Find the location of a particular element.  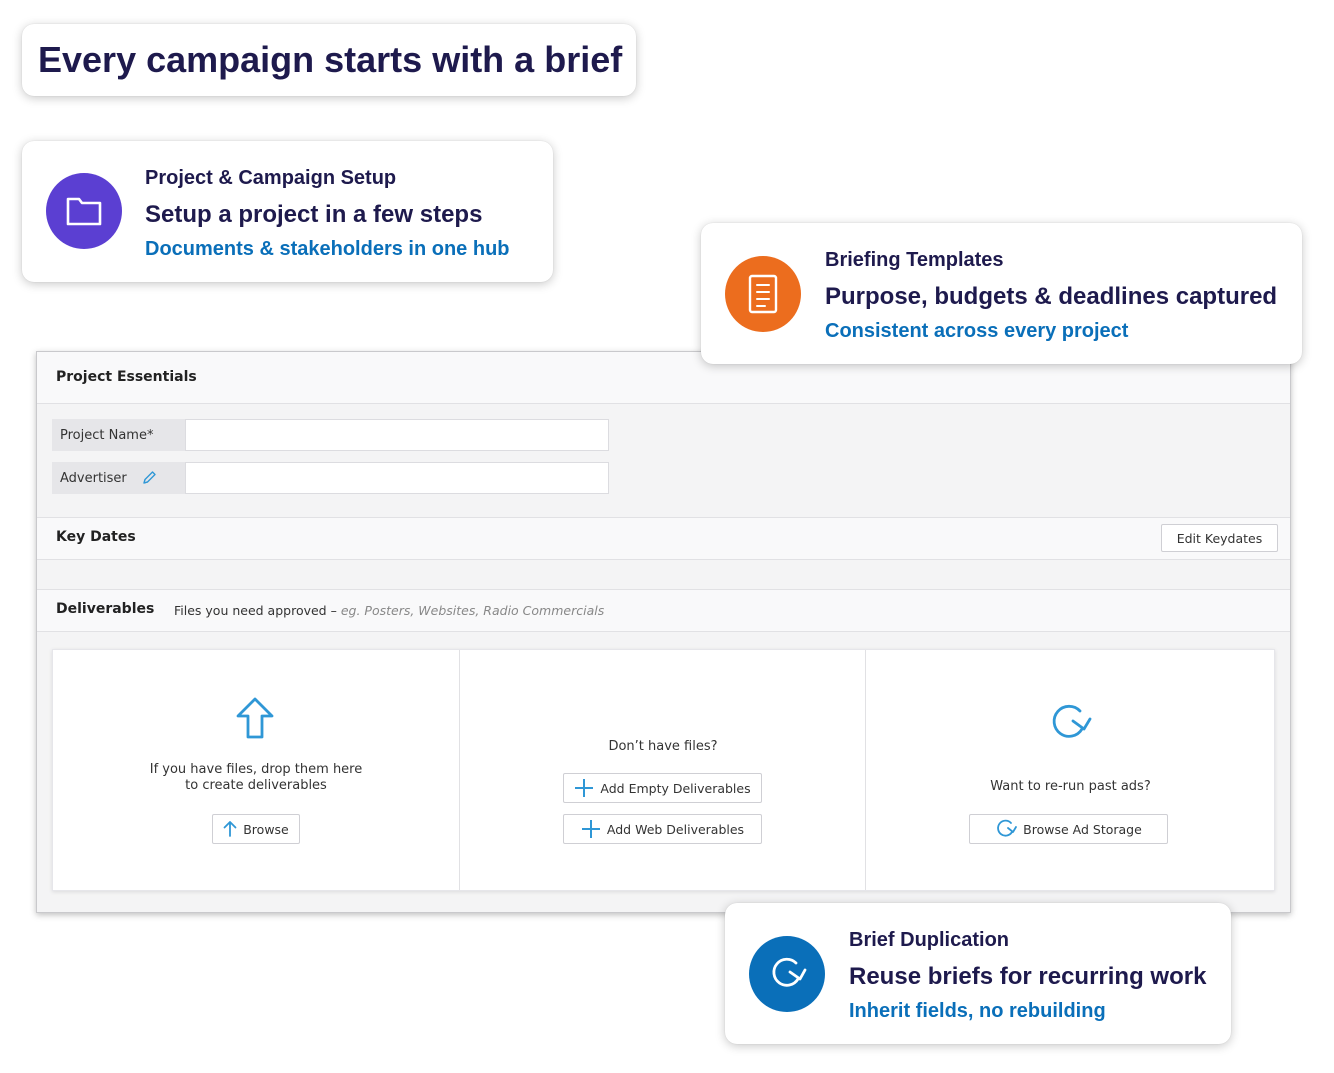

section-title-deliverables: Deliverables is located at coordinates (105, 609).